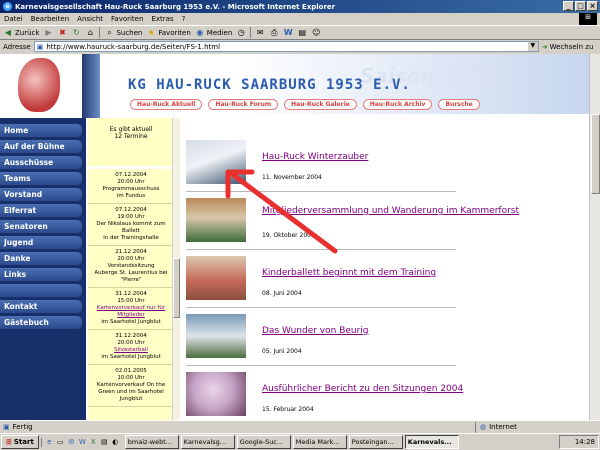 This screenshot has width=600, height=450. I want to click on app-icon: ◐, so click(115, 442).